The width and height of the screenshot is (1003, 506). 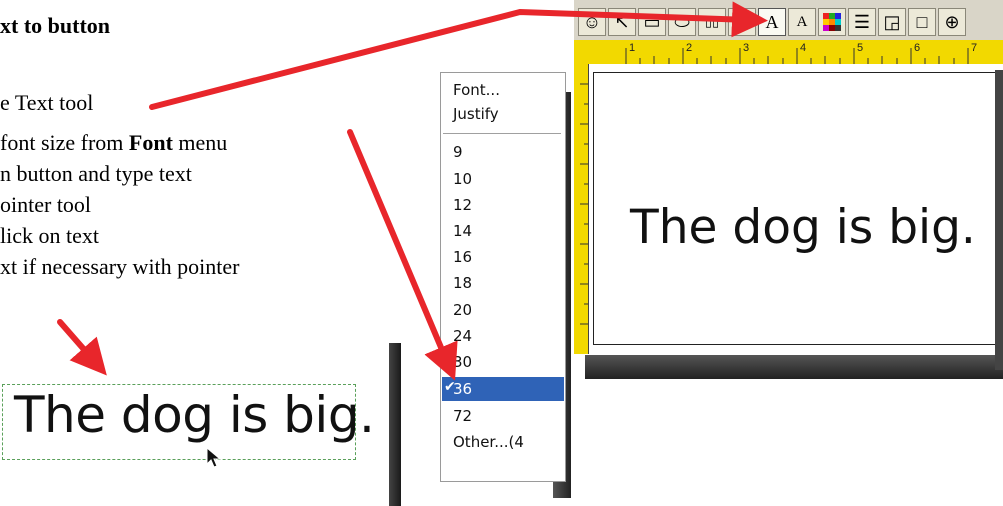 I want to click on arrow-to-example-text, so click(x=82, y=347).